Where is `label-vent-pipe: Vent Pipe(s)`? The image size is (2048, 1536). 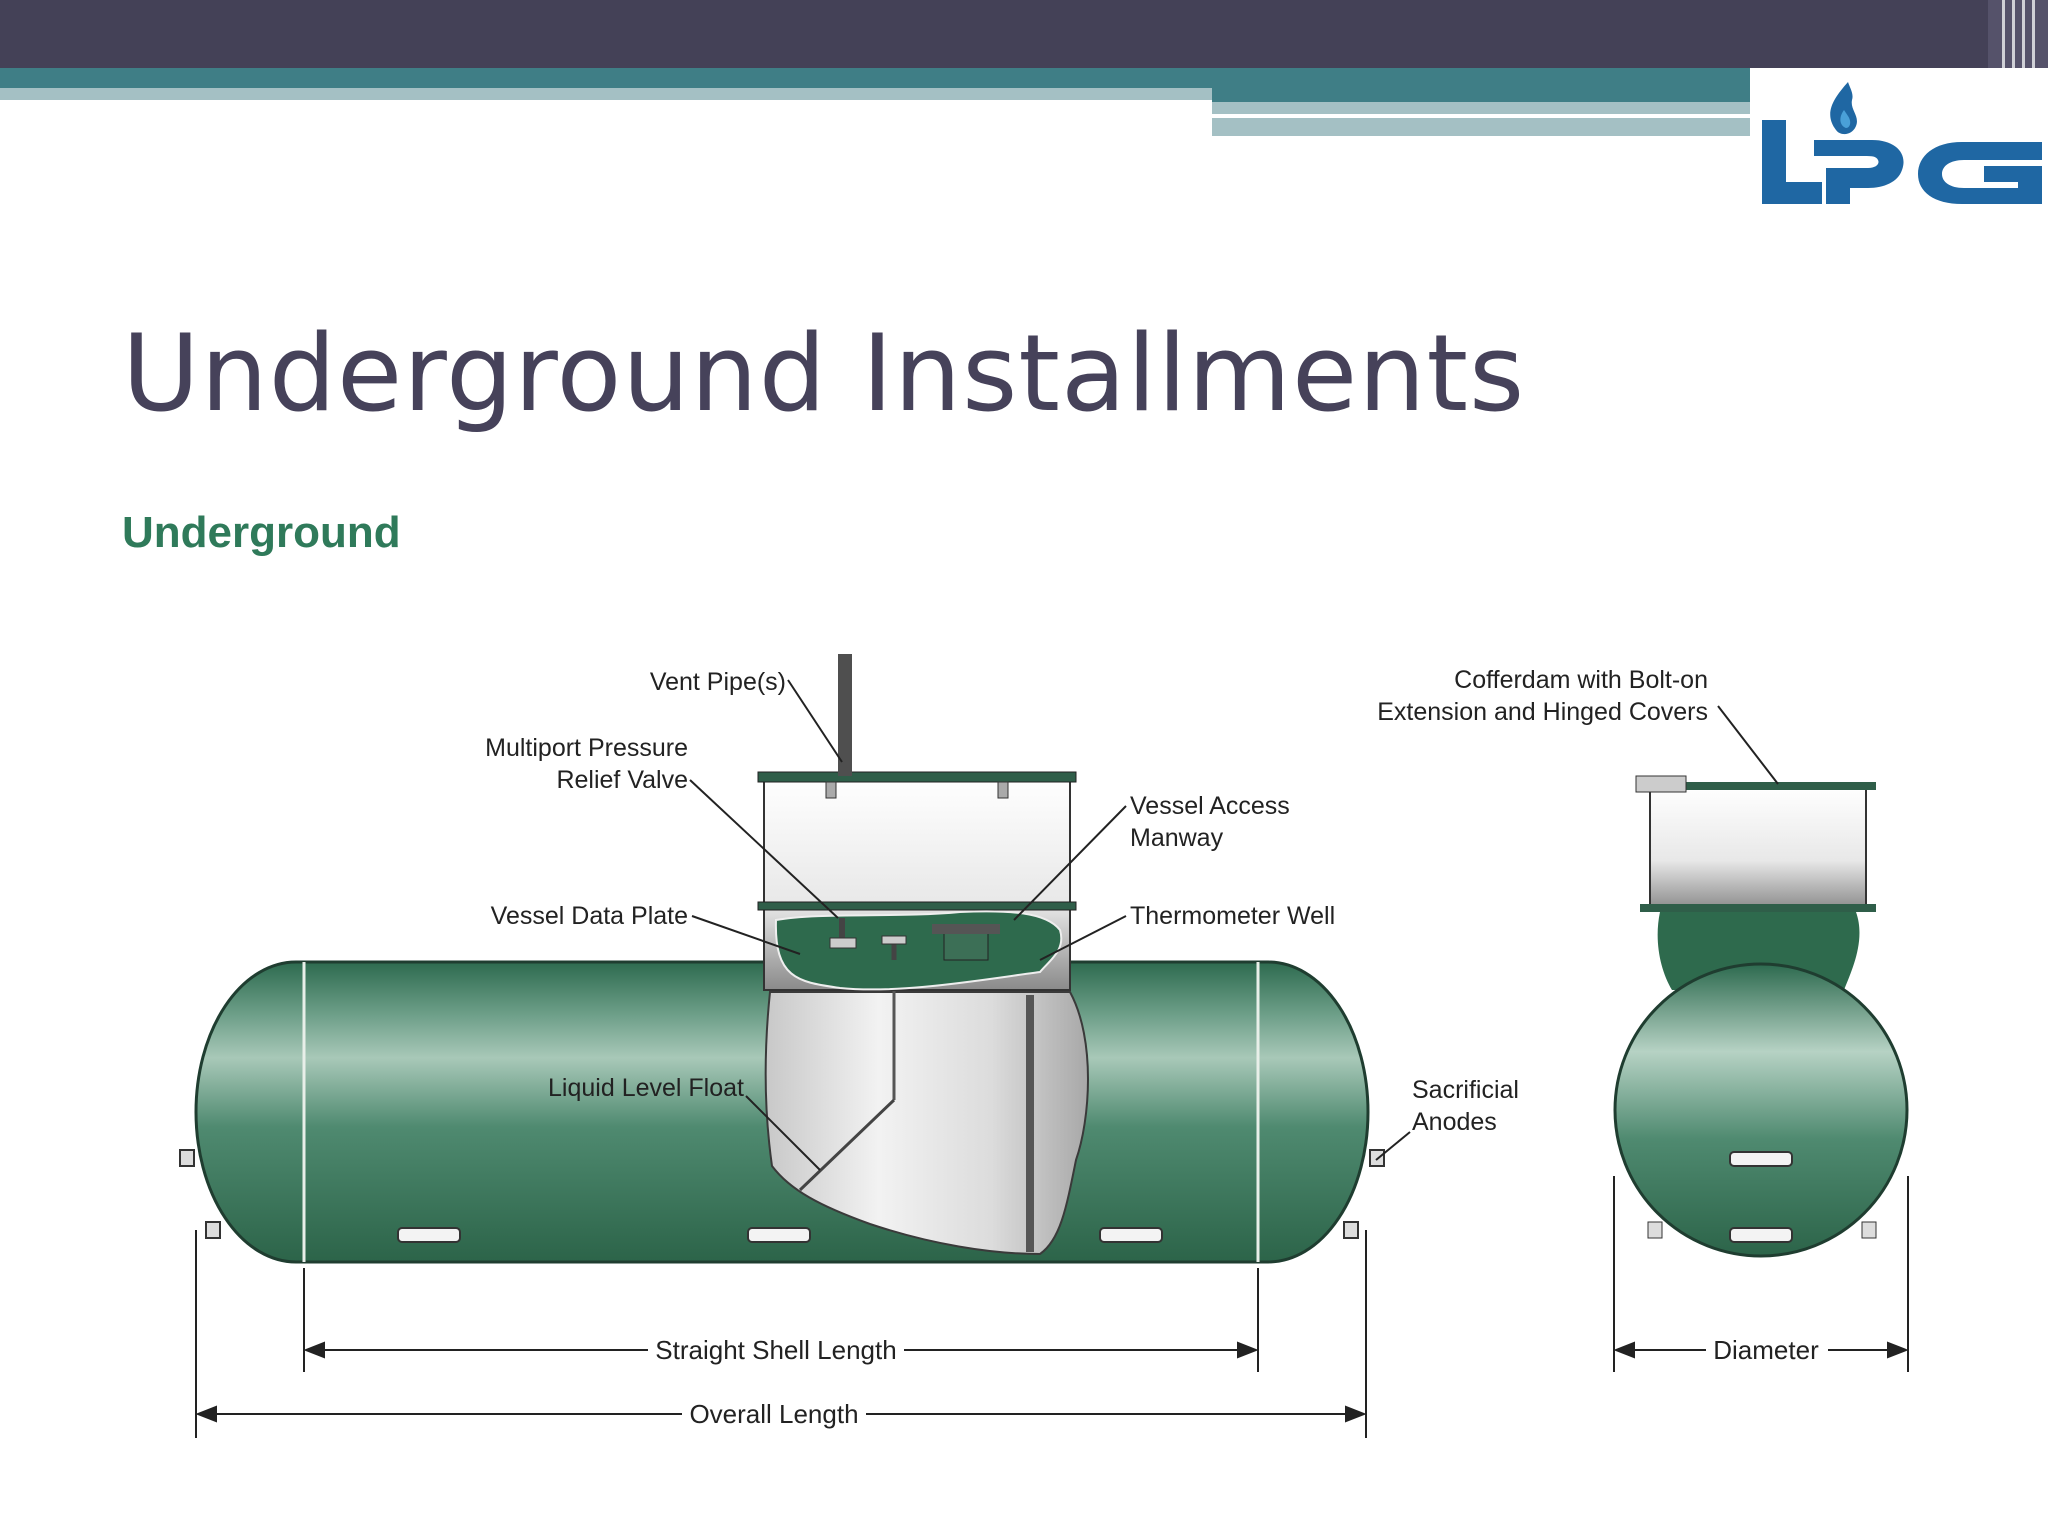 label-vent-pipe: Vent Pipe(s) is located at coordinates (718, 682).